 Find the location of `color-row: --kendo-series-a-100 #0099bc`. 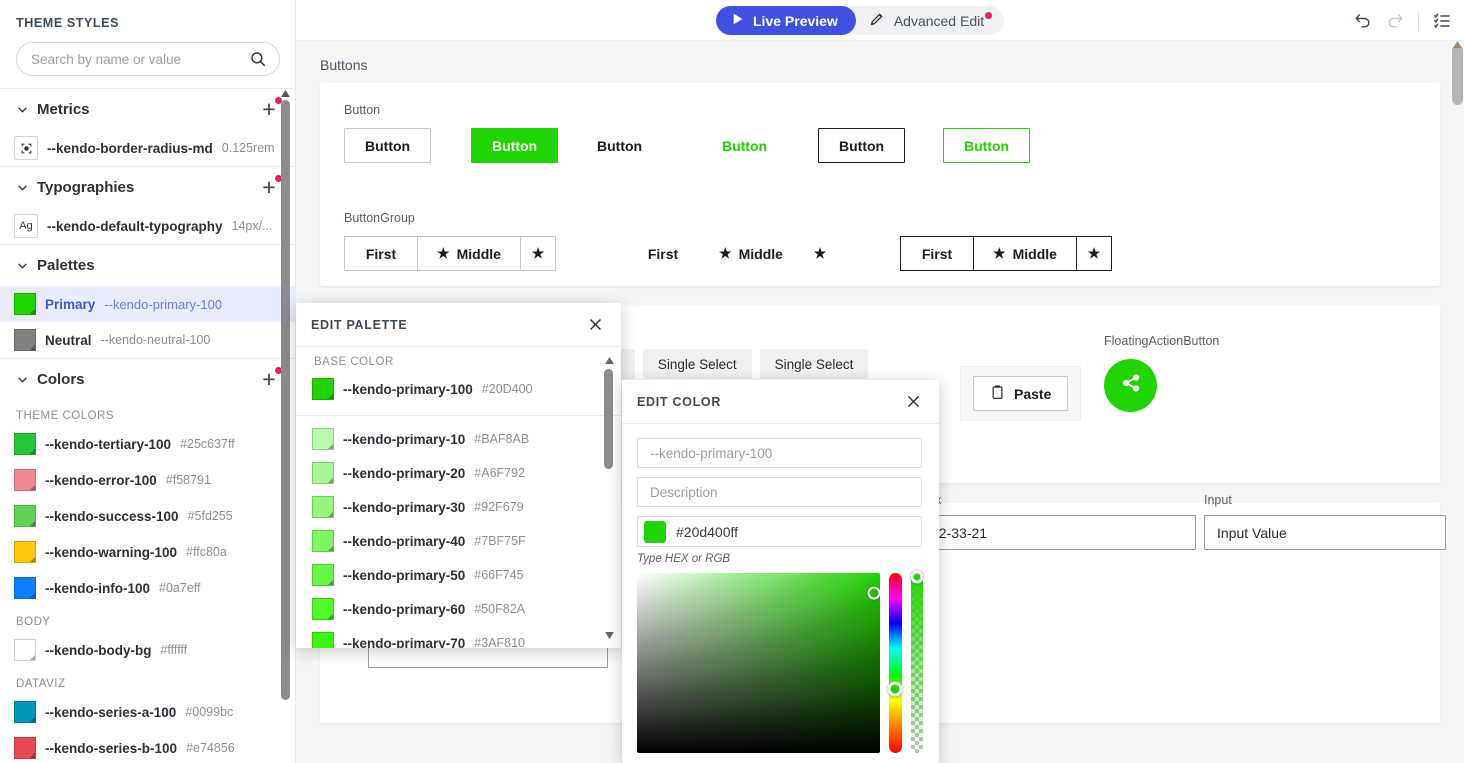

color-row: --kendo-series-a-100 #0099bc is located at coordinates (147, 712).